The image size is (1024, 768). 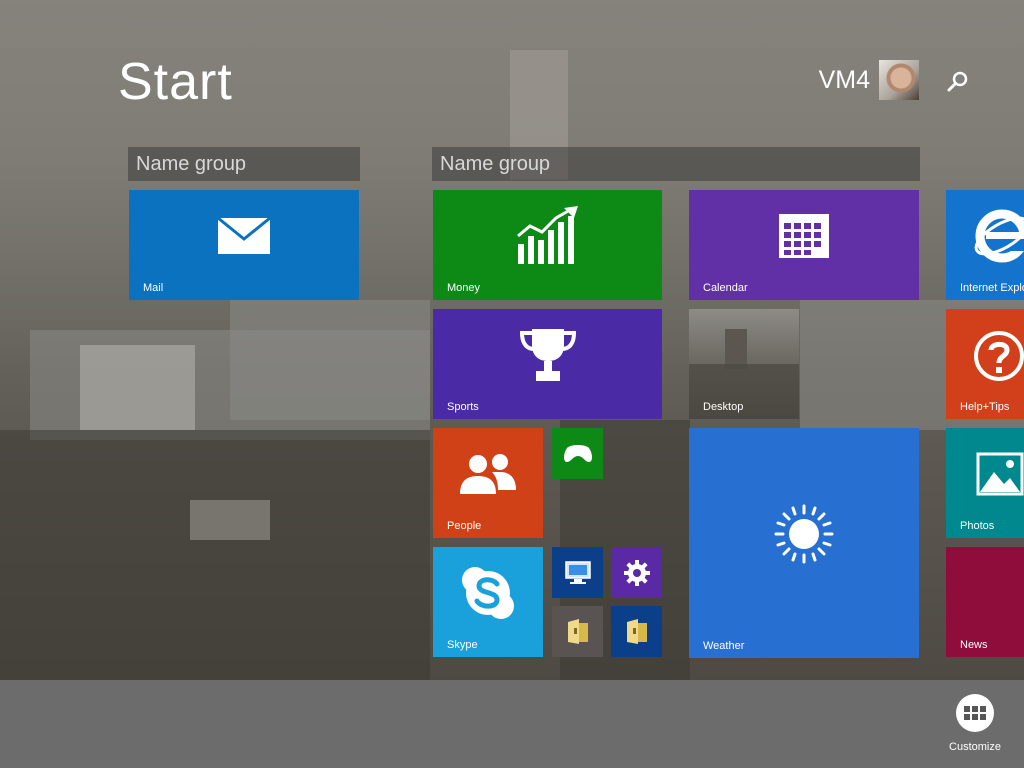 What do you see at coordinates (488, 474) in the screenshot?
I see `people-icon` at bounding box center [488, 474].